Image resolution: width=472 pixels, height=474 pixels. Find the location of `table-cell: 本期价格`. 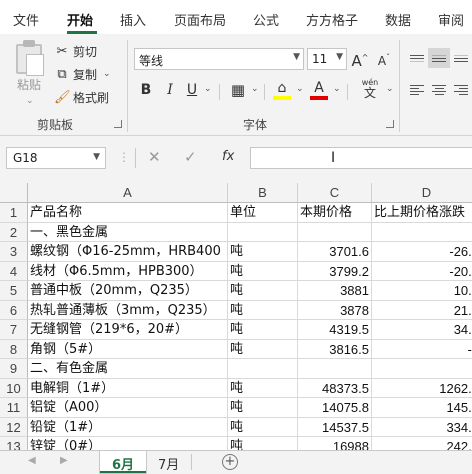

table-cell: 本期价格 is located at coordinates (335, 213).